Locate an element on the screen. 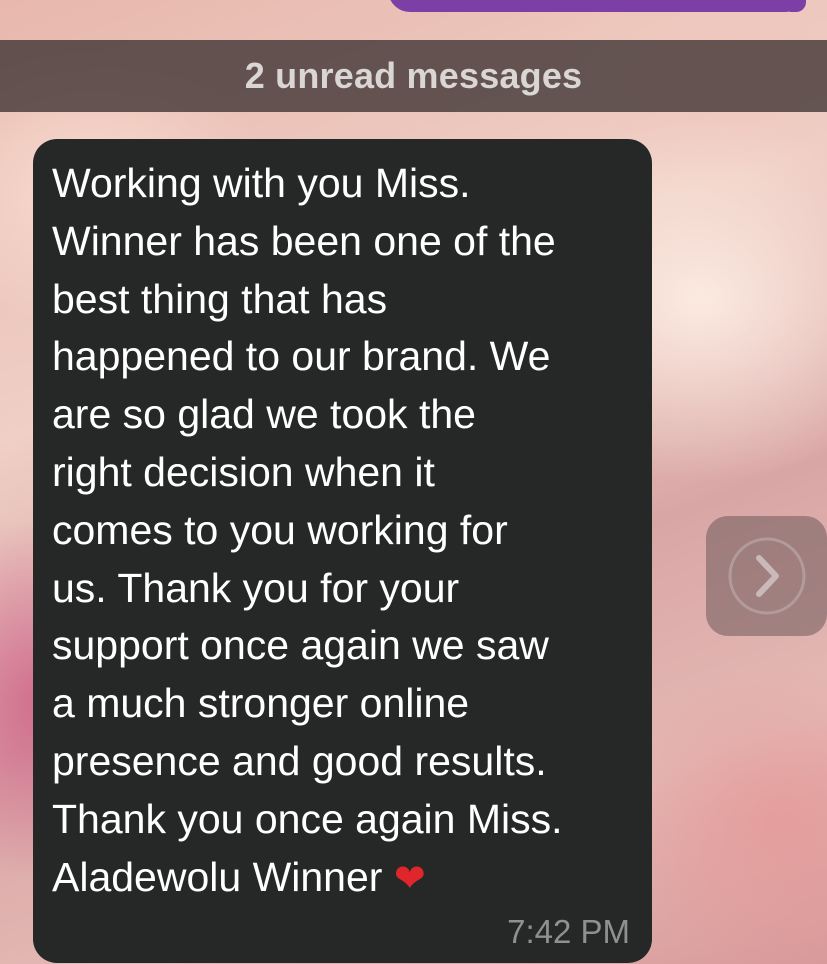  message-line: presence and good results. is located at coordinates (299, 760).